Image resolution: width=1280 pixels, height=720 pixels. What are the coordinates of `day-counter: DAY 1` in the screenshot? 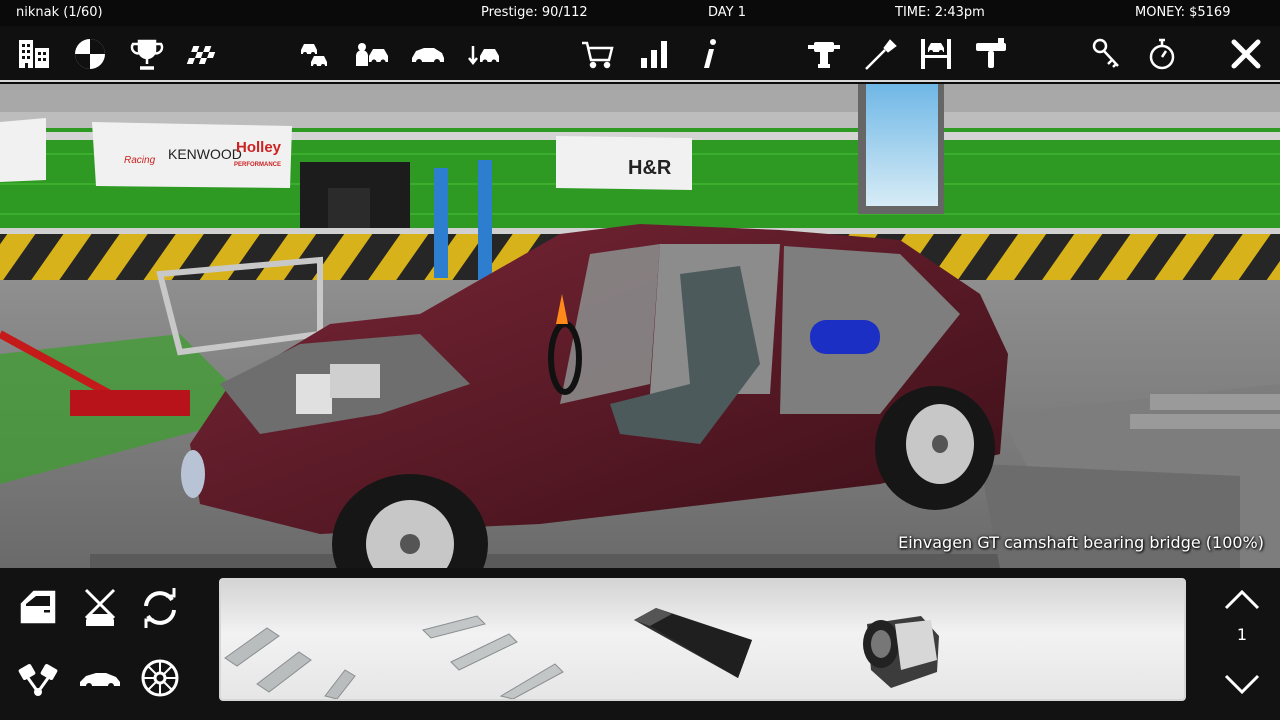 It's located at (727, 12).